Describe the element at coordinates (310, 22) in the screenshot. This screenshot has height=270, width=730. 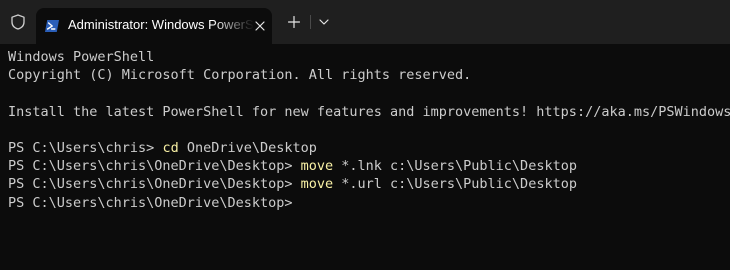
I see `tab-divider` at that location.